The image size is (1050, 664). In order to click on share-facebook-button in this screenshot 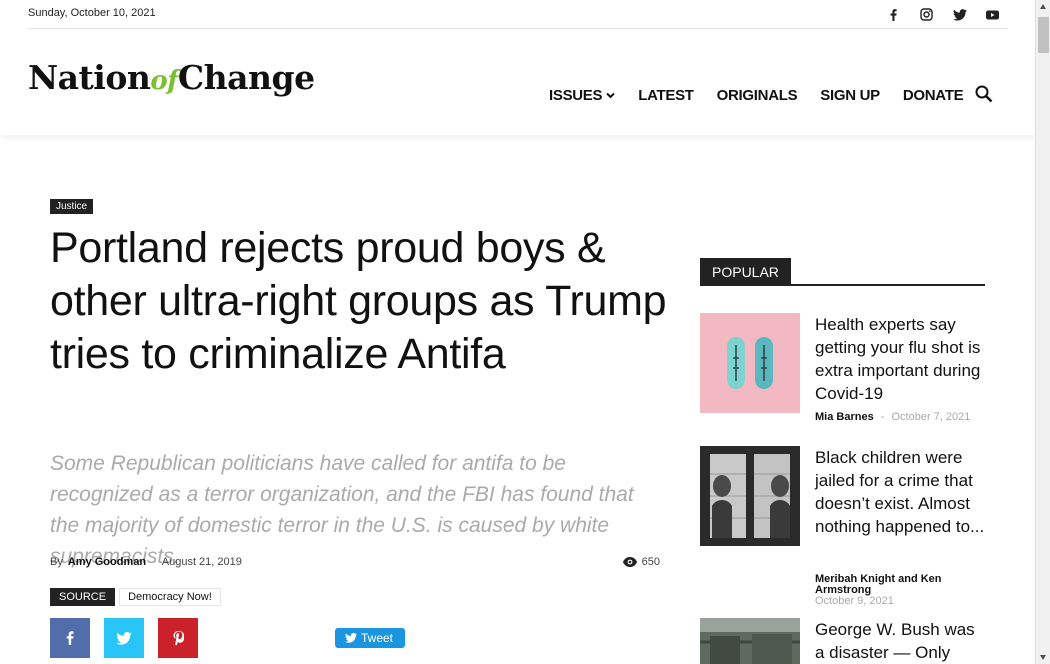, I will do `click(70, 638)`.